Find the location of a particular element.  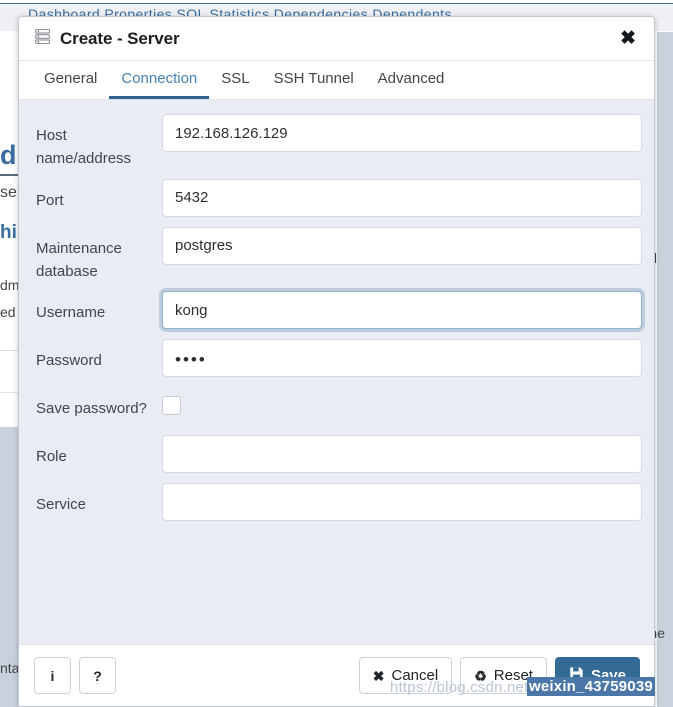

reset-button: ♻ Reset is located at coordinates (503, 675).